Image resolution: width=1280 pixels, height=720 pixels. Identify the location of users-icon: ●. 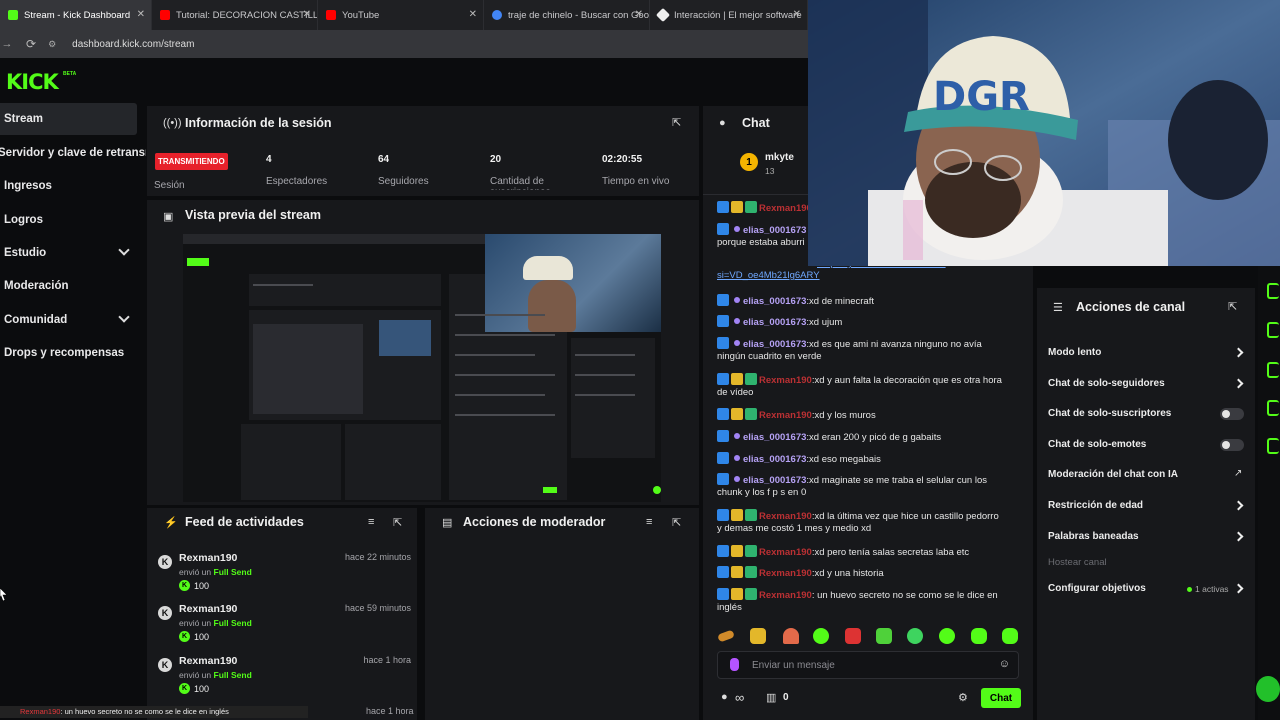
(724, 697).